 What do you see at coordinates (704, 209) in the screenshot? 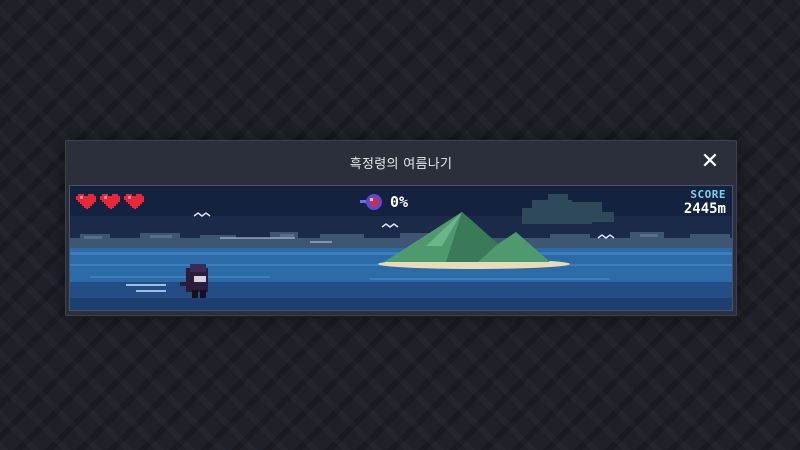
I see `score-value: 2445m` at bounding box center [704, 209].